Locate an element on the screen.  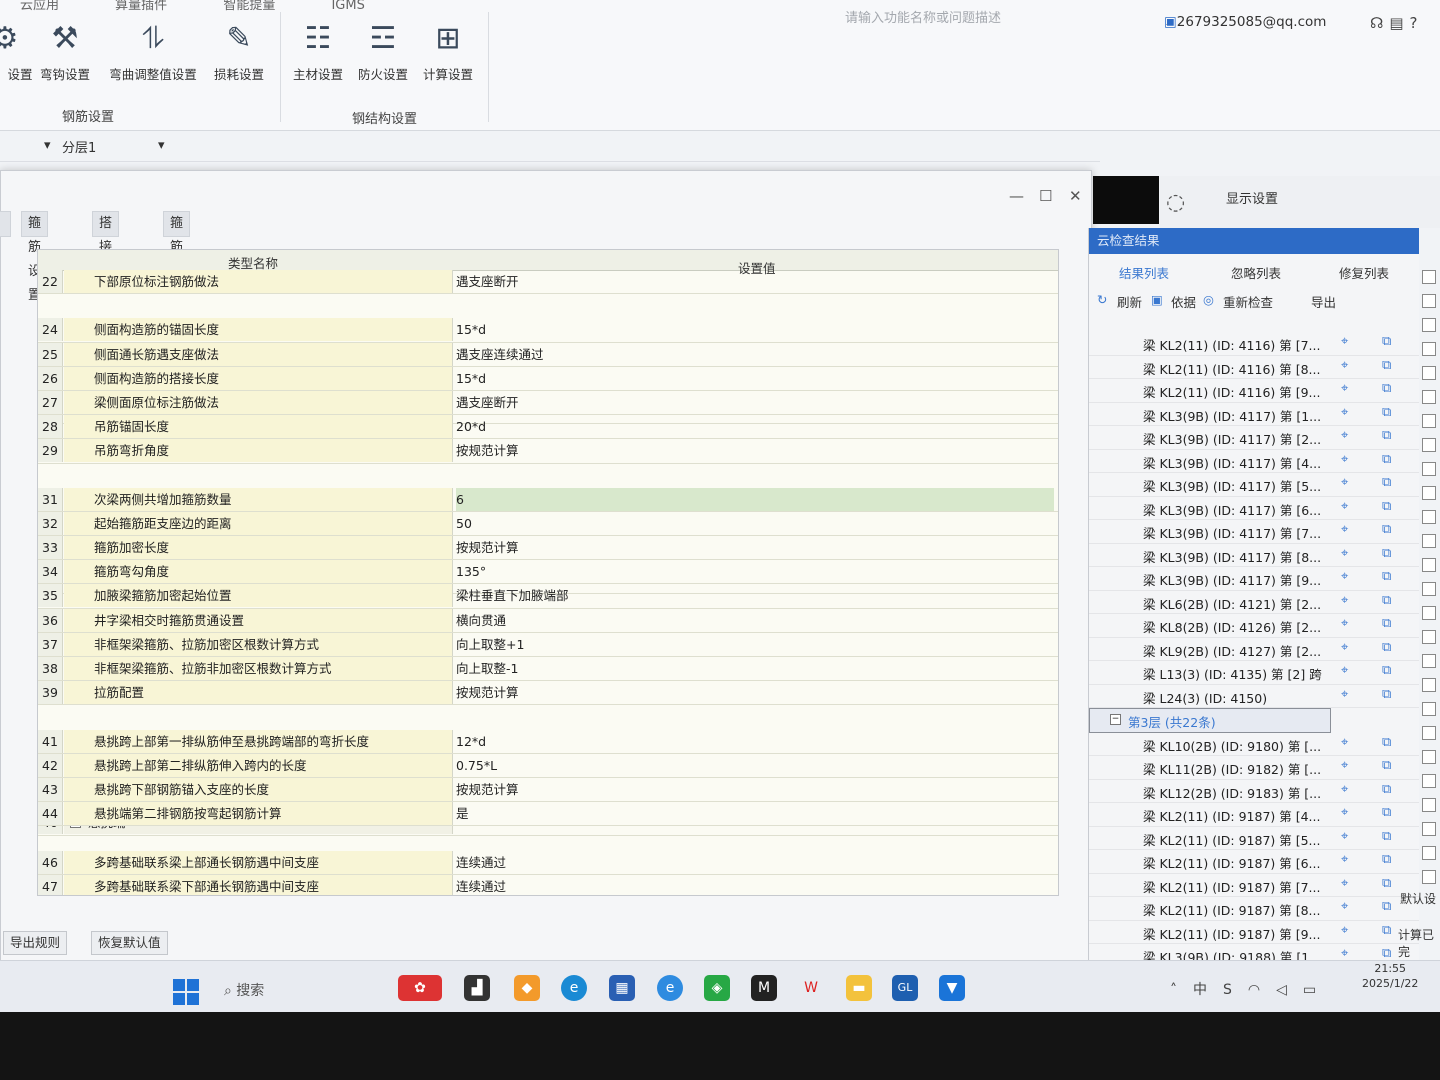
setting-value: 遇支座断开 is located at coordinates (755, 402).